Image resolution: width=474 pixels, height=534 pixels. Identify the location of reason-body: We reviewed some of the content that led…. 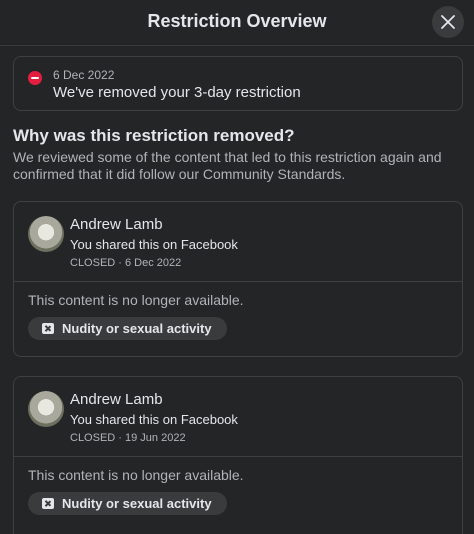
(227, 165).